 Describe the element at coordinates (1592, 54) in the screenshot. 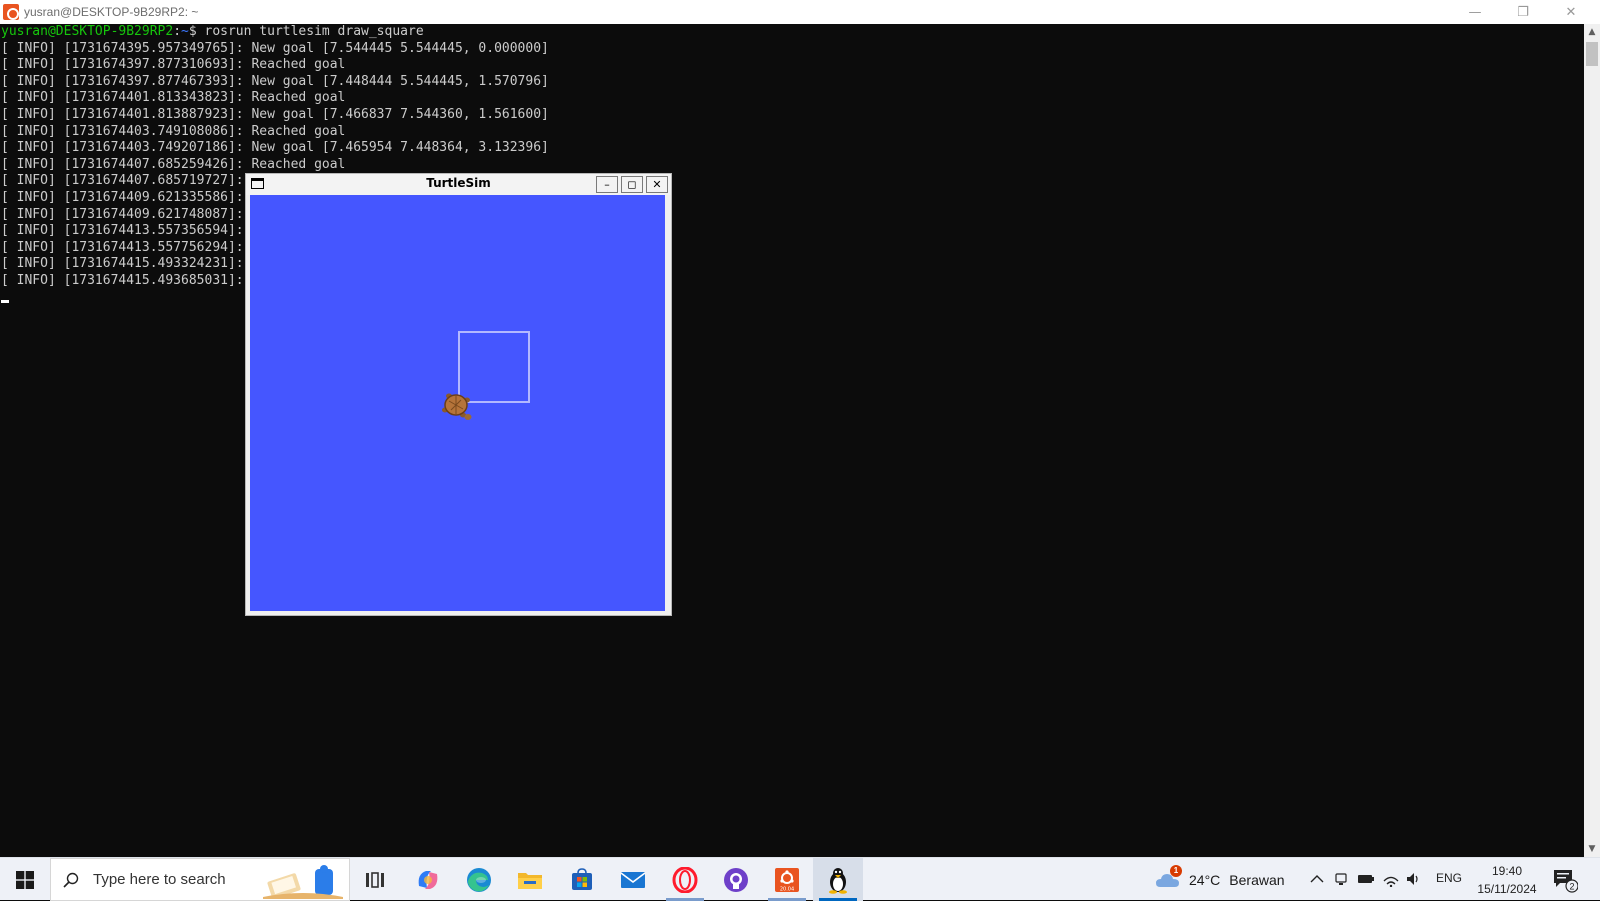

I see `scroll-thumb` at that location.